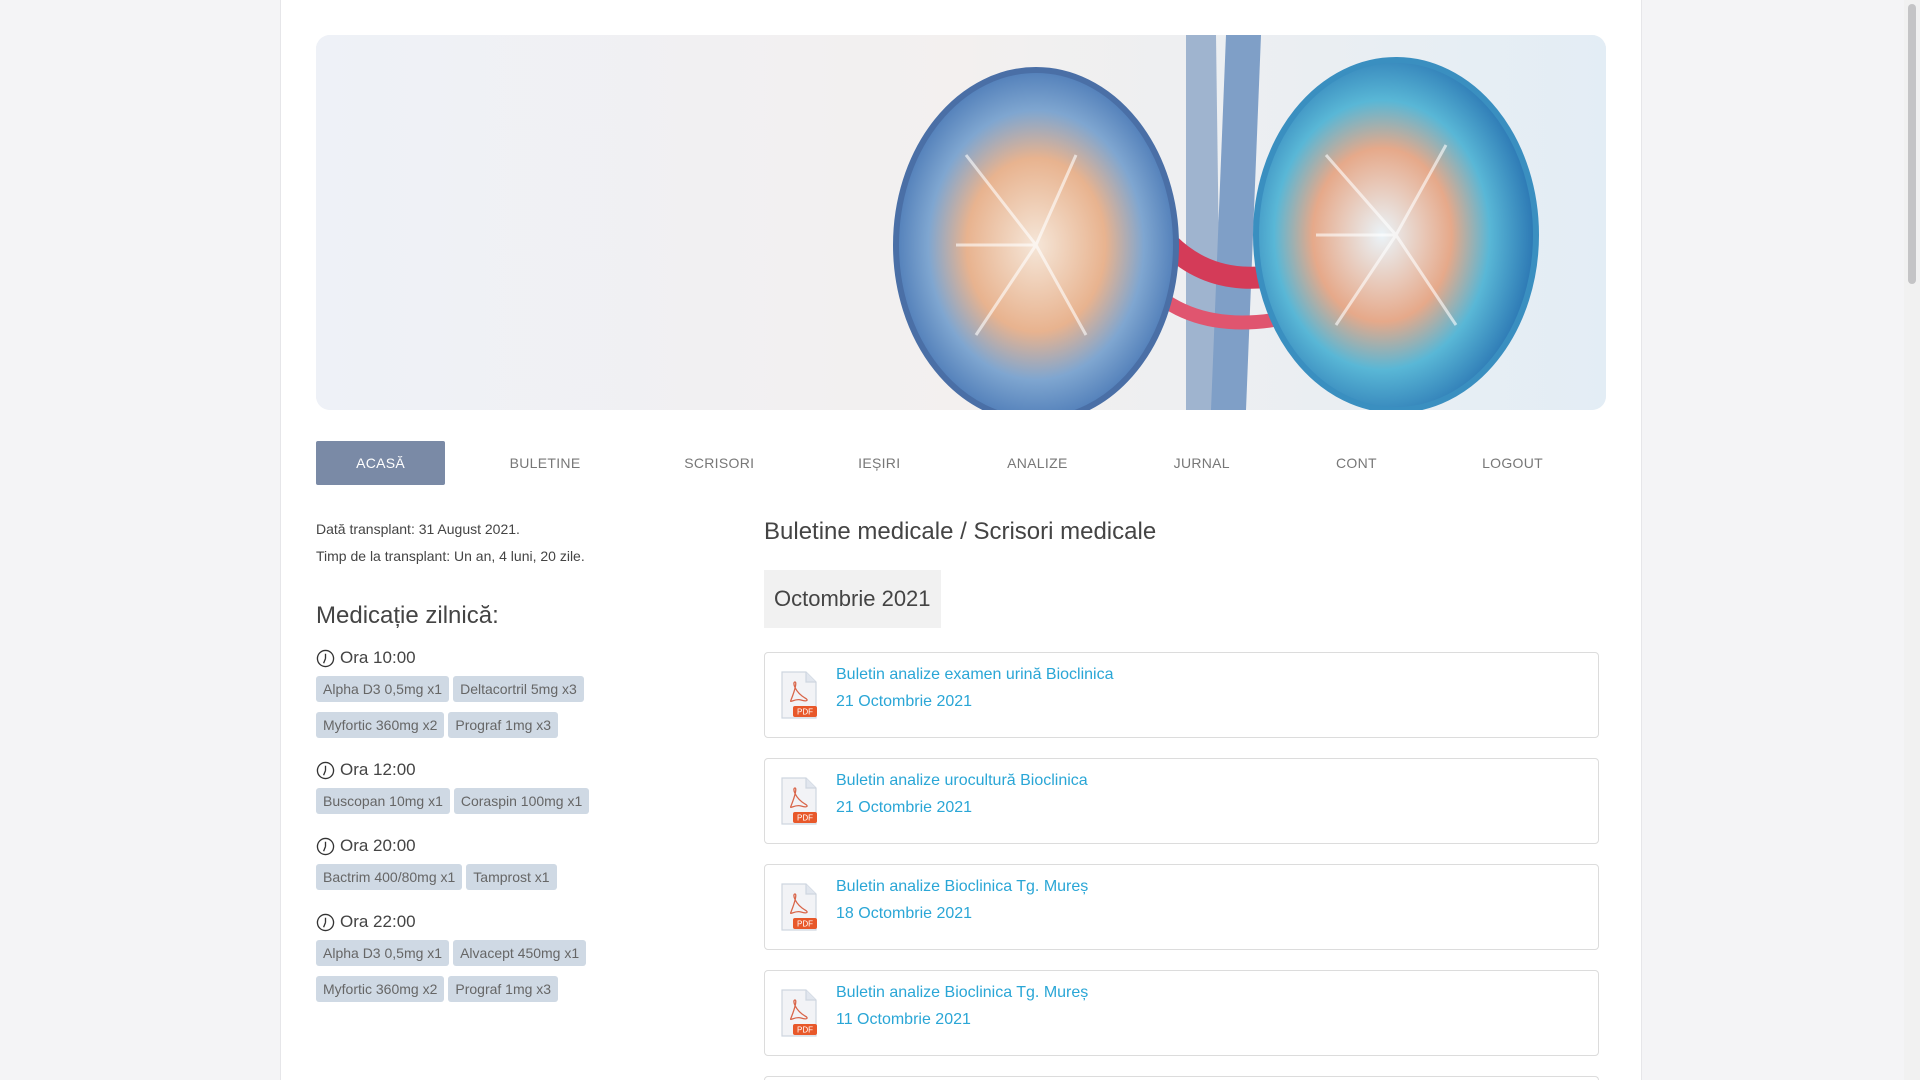 The width and height of the screenshot is (1920, 1080). Describe the element at coordinates (1912, 144) in the screenshot. I see `scrollbar-thumb` at that location.